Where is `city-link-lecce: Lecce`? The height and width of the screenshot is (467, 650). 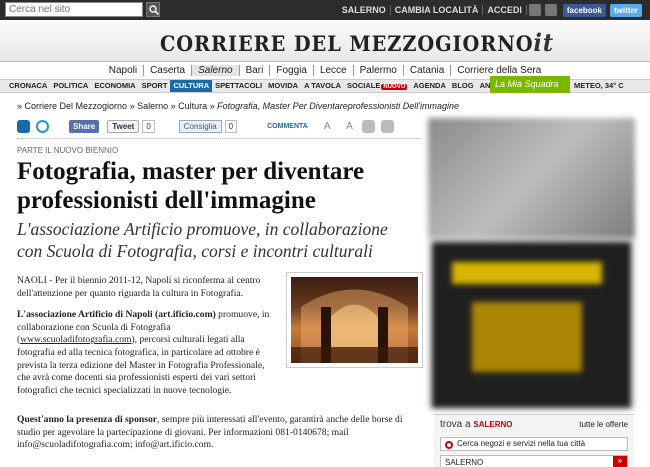
city-link-lecce: Lecce is located at coordinates (334, 70).